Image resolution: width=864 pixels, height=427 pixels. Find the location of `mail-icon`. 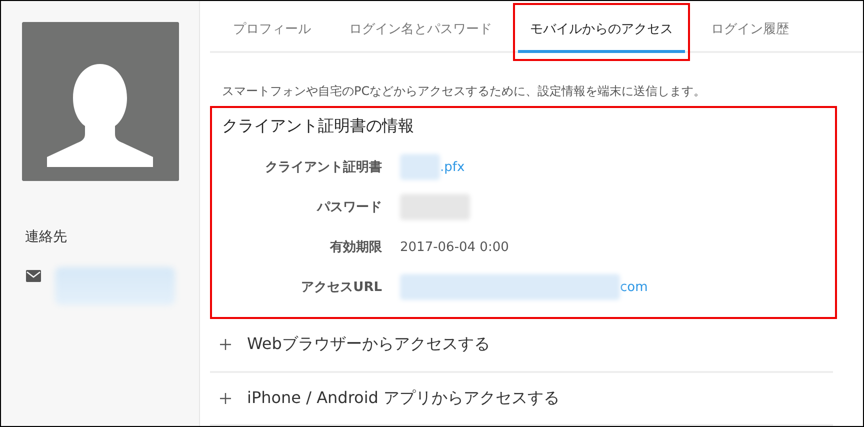

mail-icon is located at coordinates (33, 276).